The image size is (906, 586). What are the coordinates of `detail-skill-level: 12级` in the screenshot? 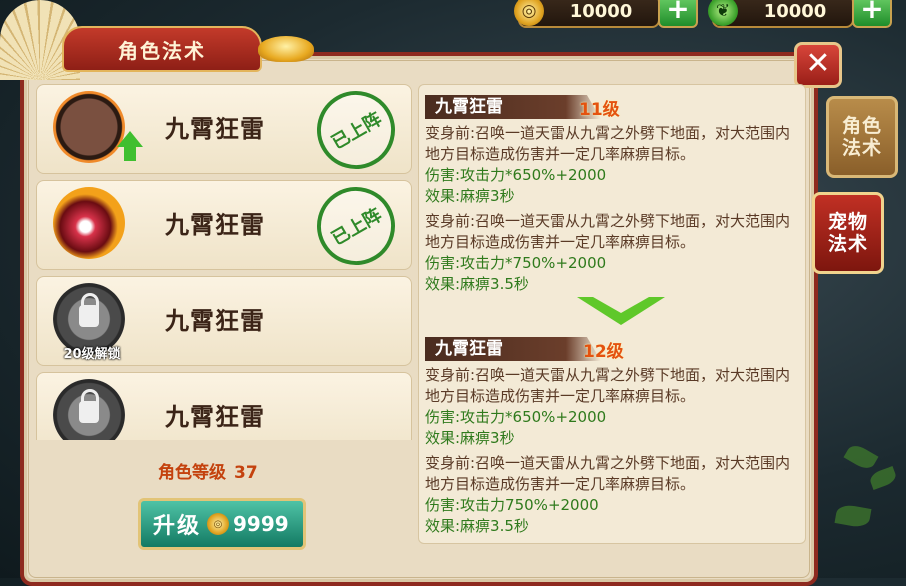 It's located at (603, 352).